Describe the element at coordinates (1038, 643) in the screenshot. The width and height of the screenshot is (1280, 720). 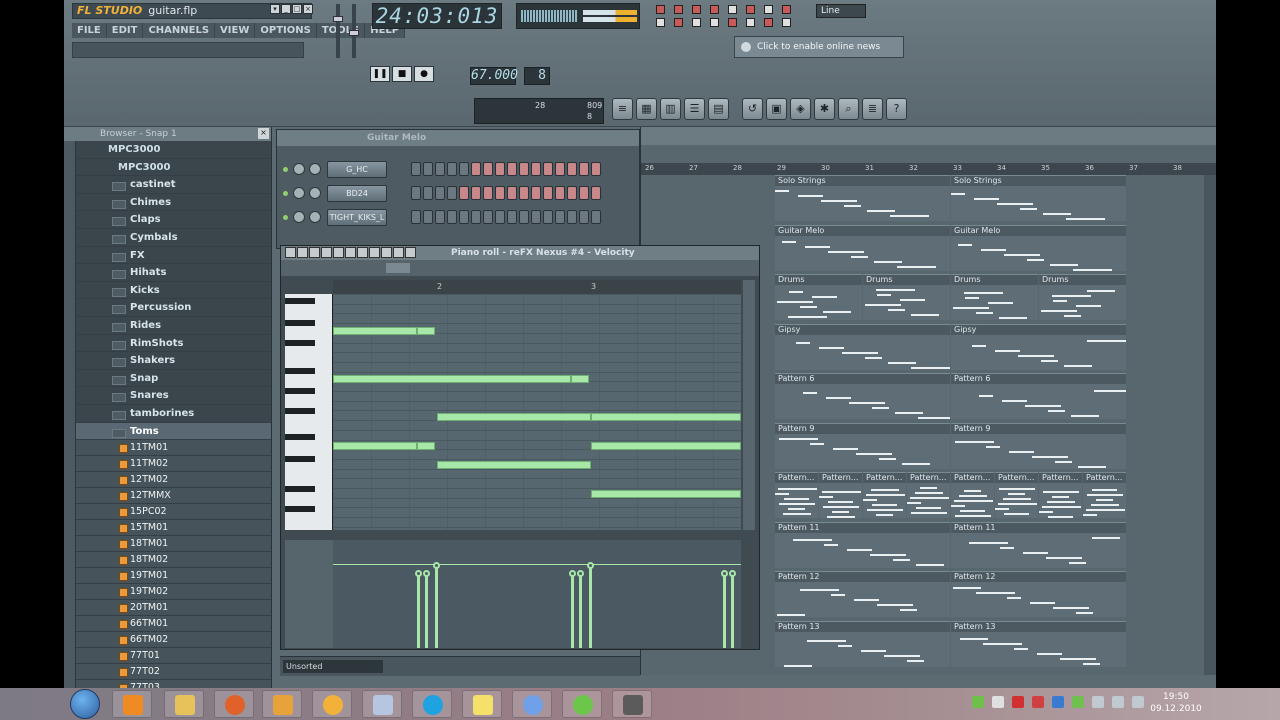
I see `pattern-clip: Pattern 13` at that location.